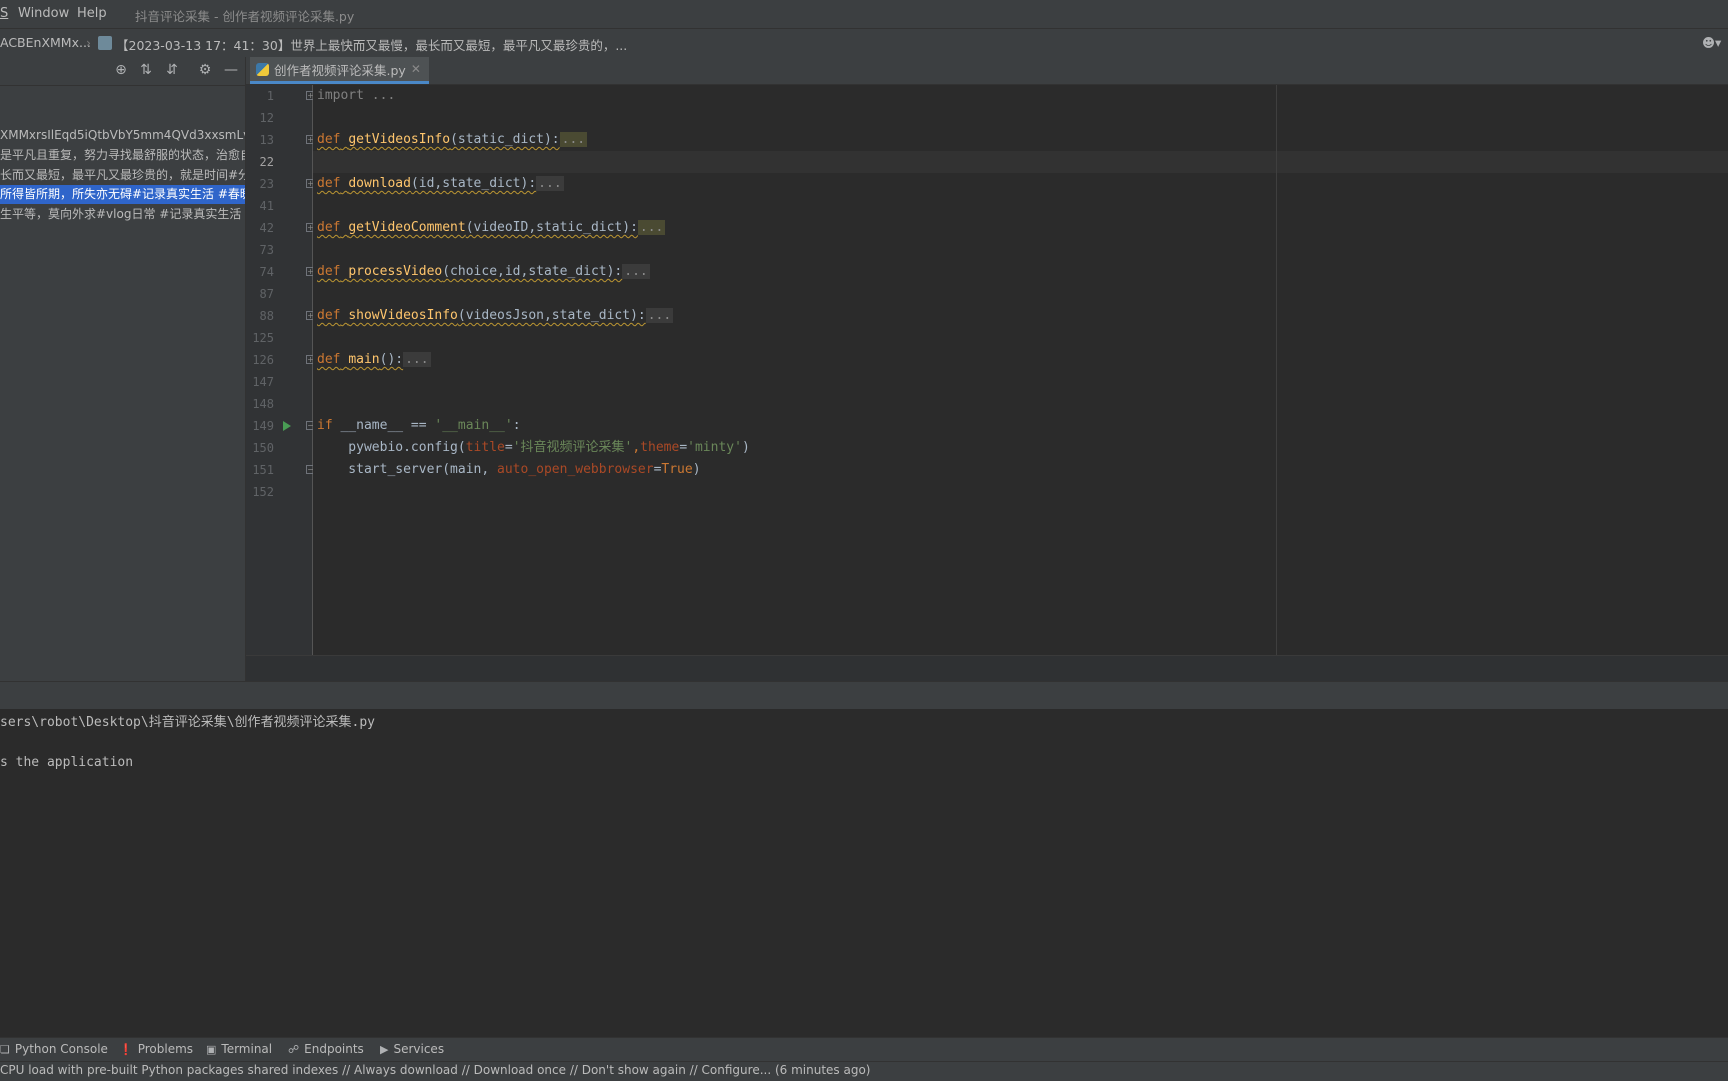  I want to click on tool-window-services: ▶ Services, so click(412, 1049).